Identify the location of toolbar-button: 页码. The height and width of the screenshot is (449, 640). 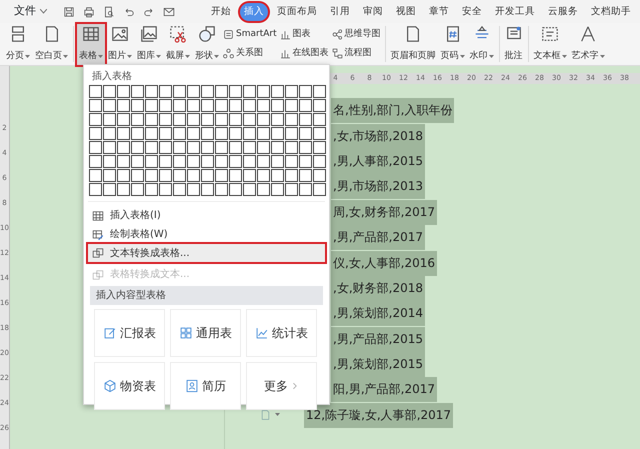
(452, 44).